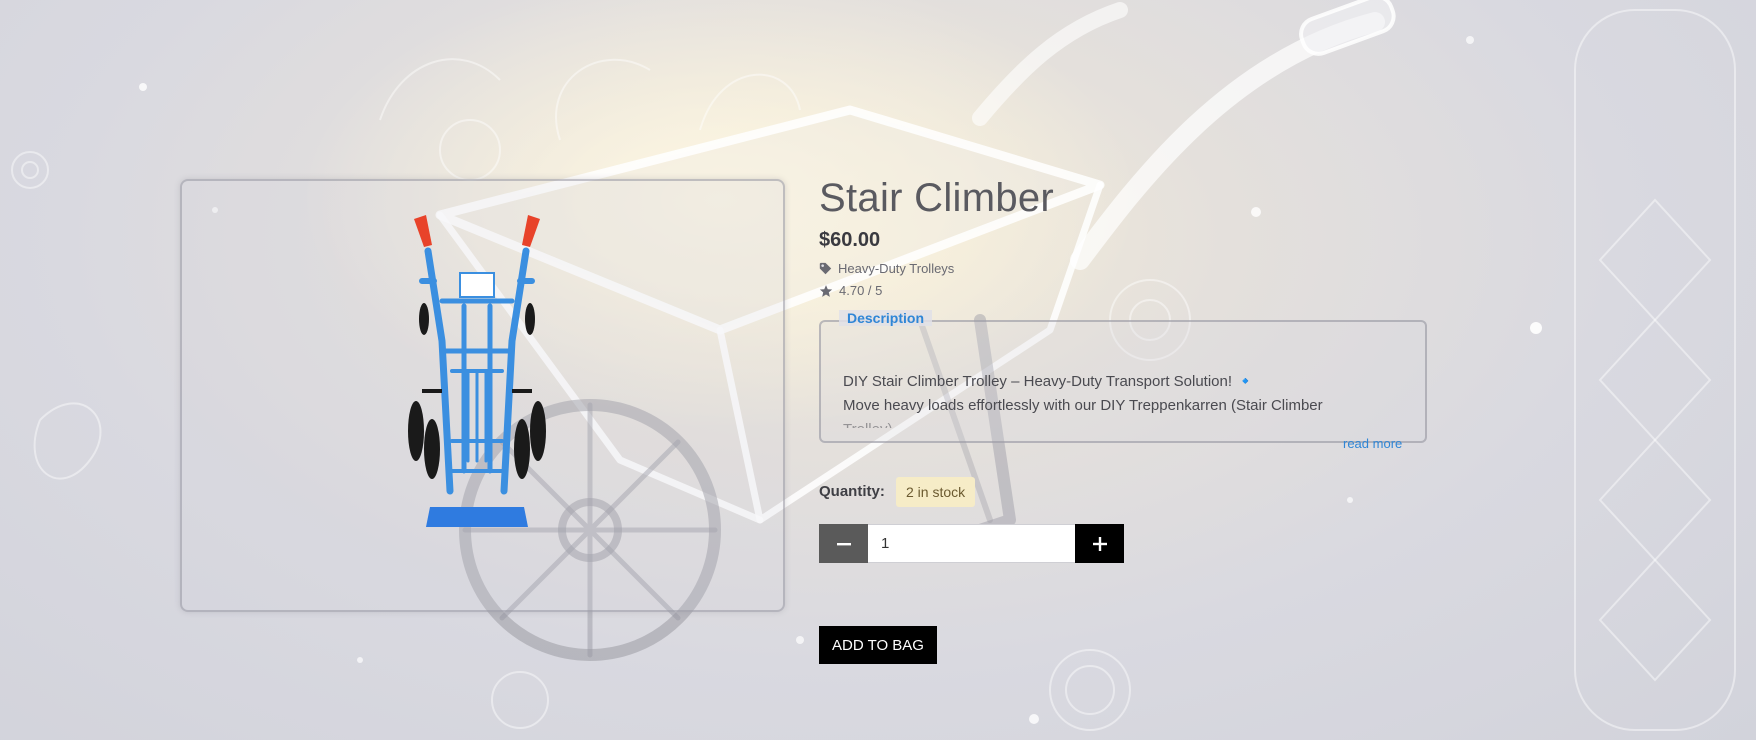  Describe the element at coordinates (886, 318) in the screenshot. I see `description-heading: Description` at that location.